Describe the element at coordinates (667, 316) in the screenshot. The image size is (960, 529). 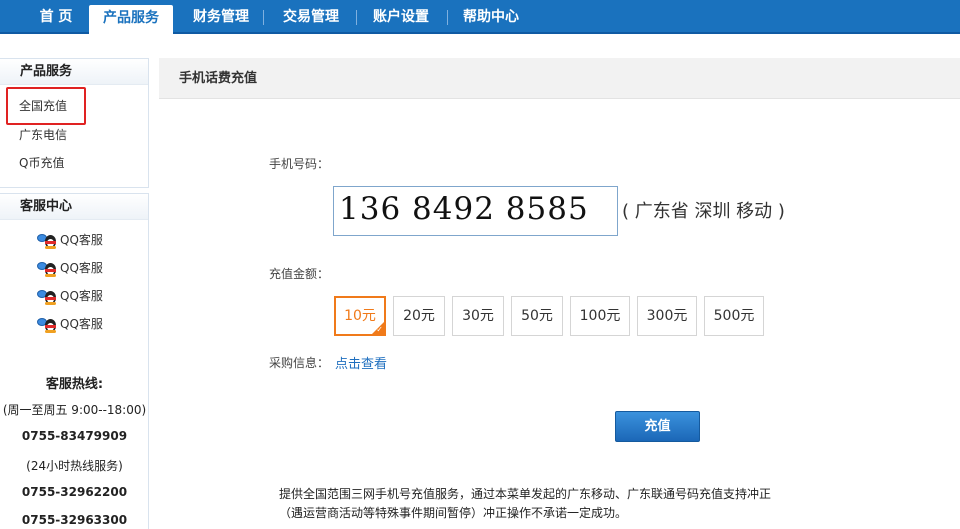
I see `amount-option-300: 300元` at that location.